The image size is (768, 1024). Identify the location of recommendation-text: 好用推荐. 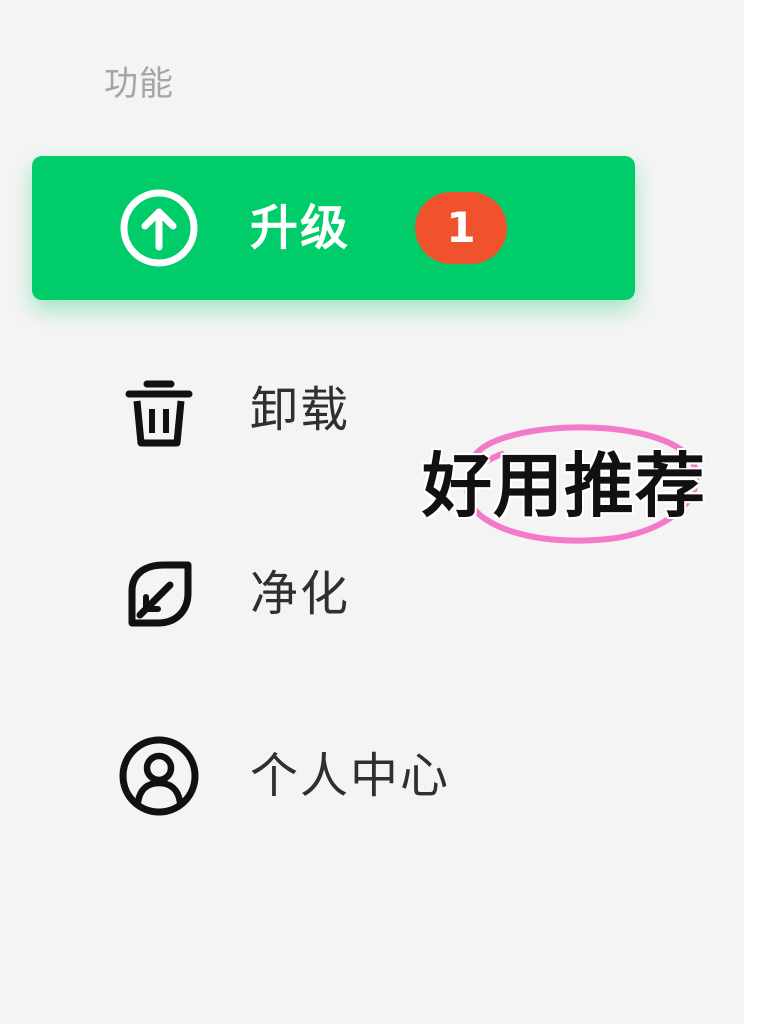
(564, 486).